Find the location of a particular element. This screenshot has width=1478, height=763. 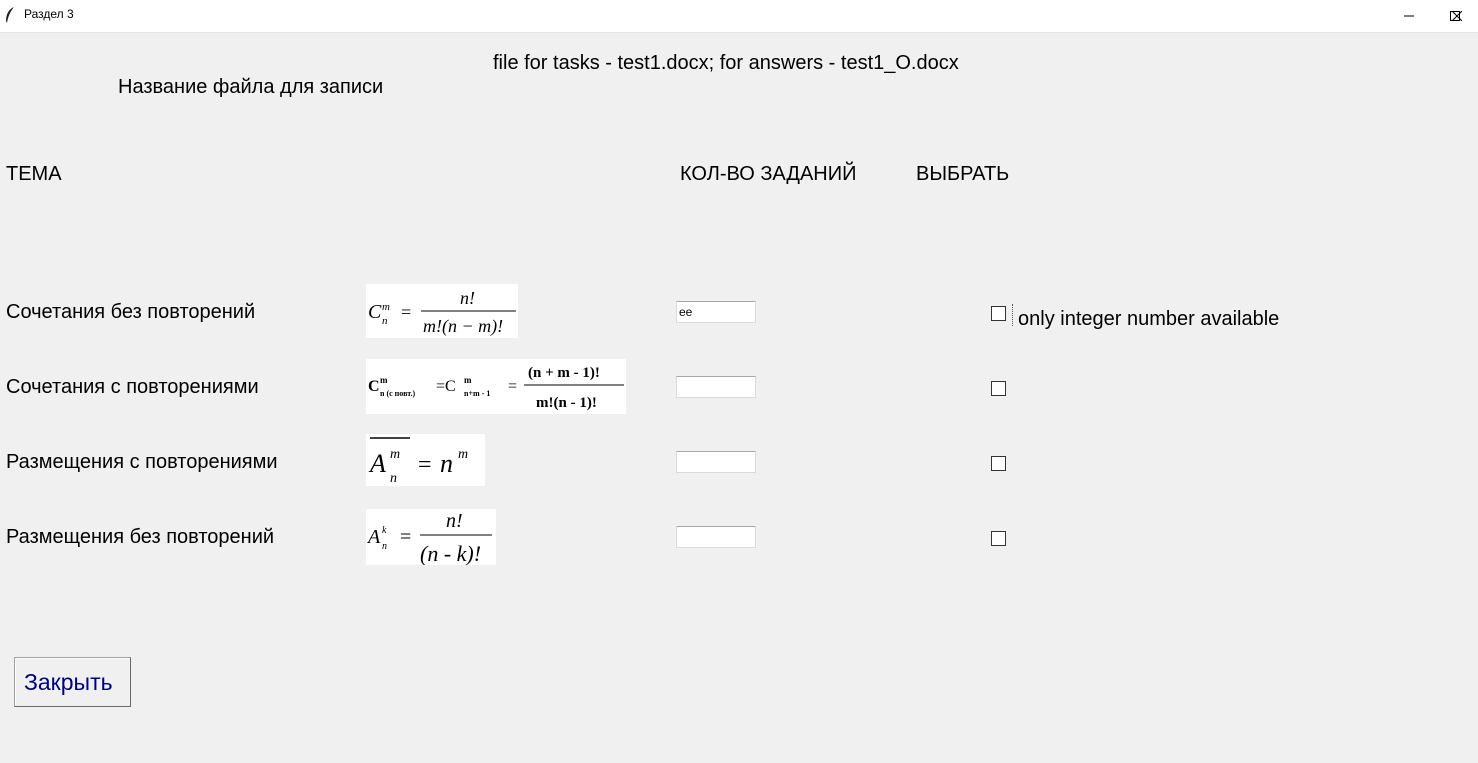

close-icon is located at coordinates (1457, 16).